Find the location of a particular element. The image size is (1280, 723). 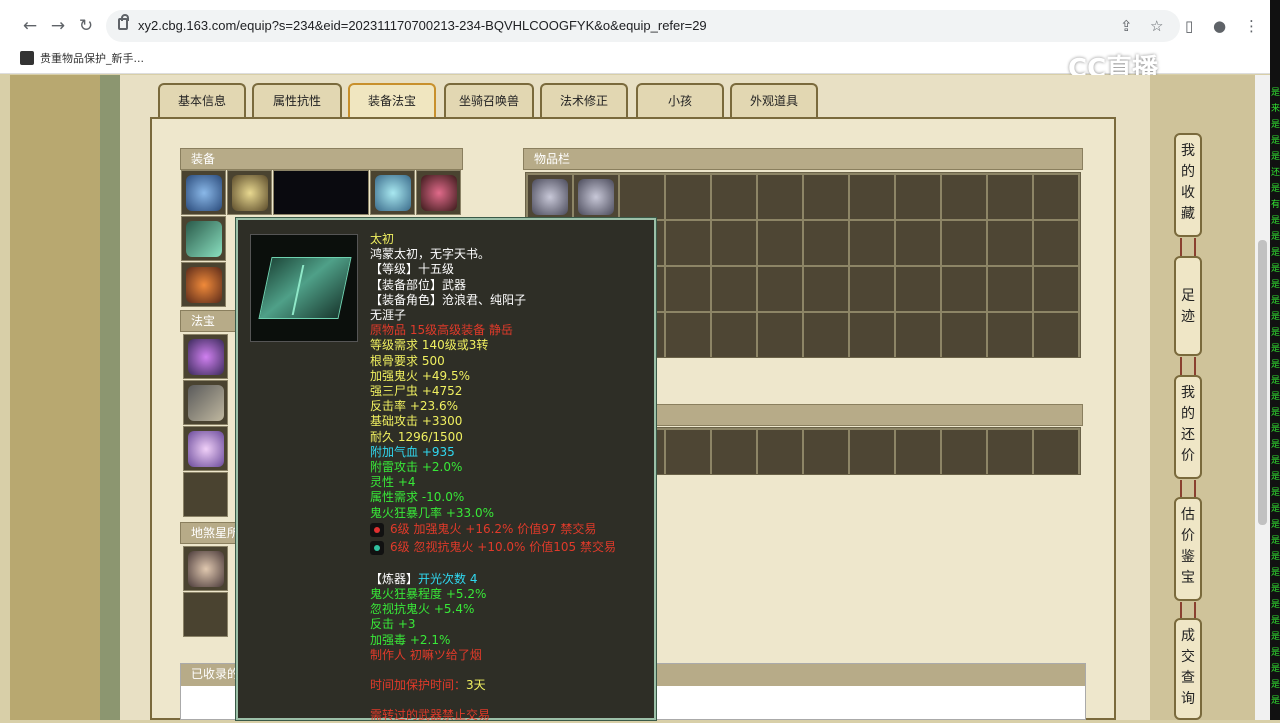

my-counteroffer-button: 我的还价 is located at coordinates (1188, 427).